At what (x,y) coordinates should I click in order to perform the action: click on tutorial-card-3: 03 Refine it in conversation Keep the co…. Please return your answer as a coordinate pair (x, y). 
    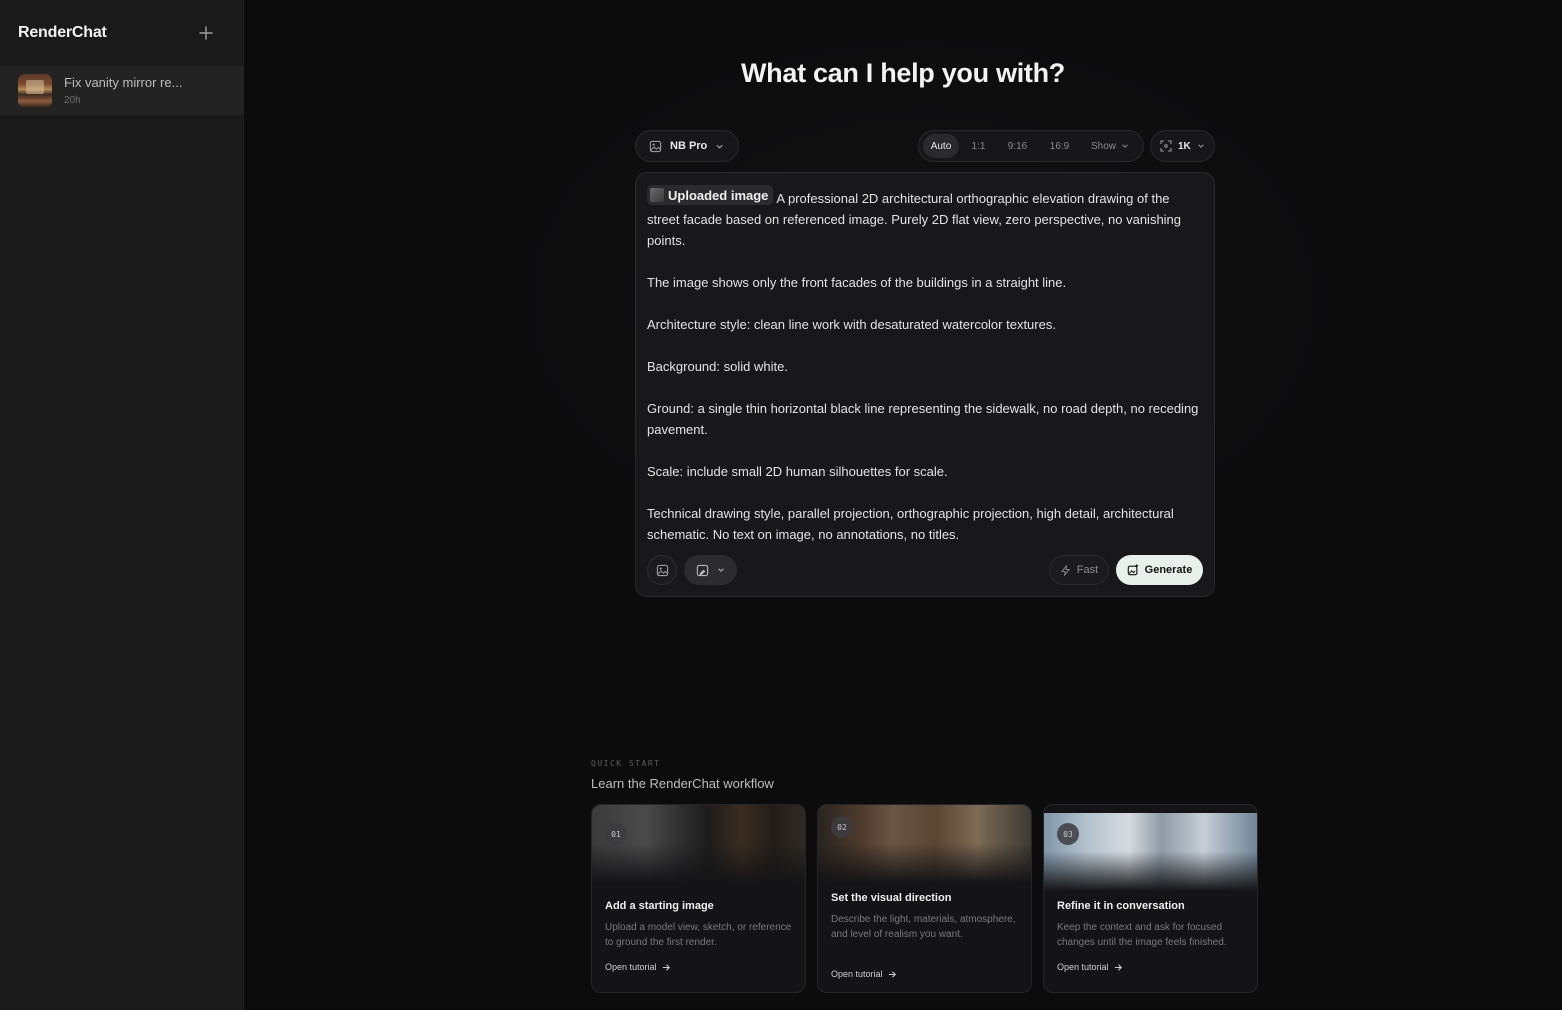
    Looking at the image, I should click on (1150, 898).